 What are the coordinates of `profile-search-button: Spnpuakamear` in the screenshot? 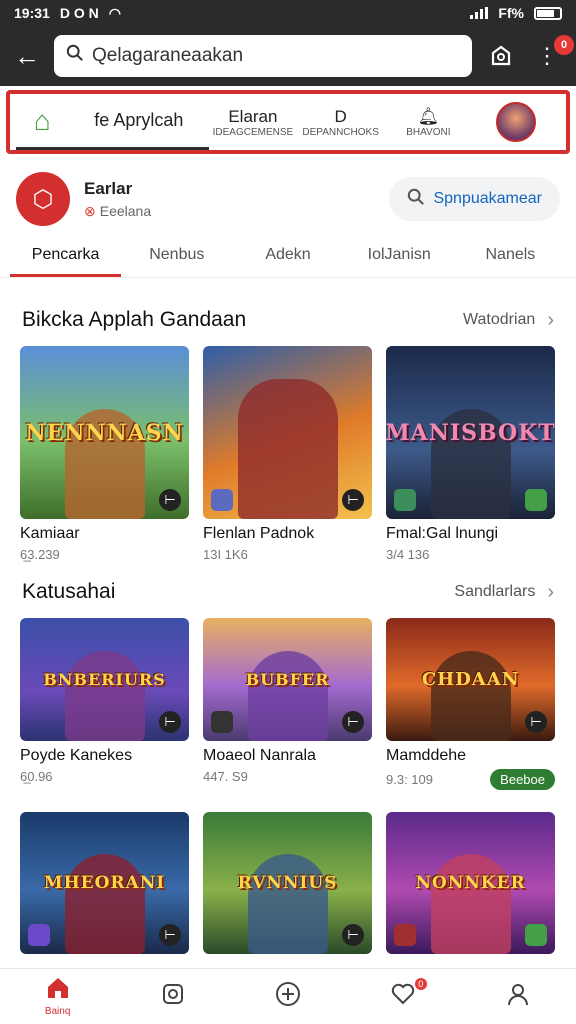 It's located at (474, 199).